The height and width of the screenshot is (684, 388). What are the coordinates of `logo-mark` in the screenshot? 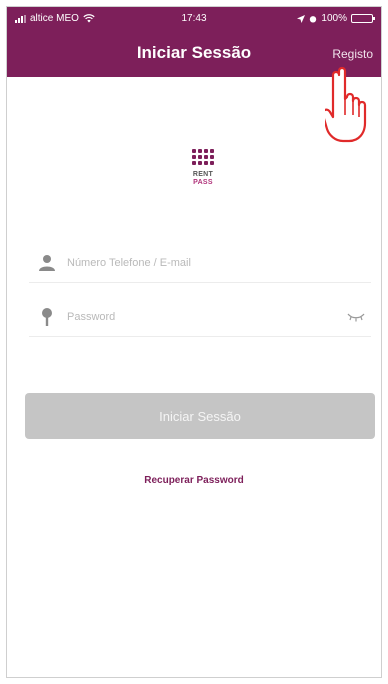 It's located at (203, 157).